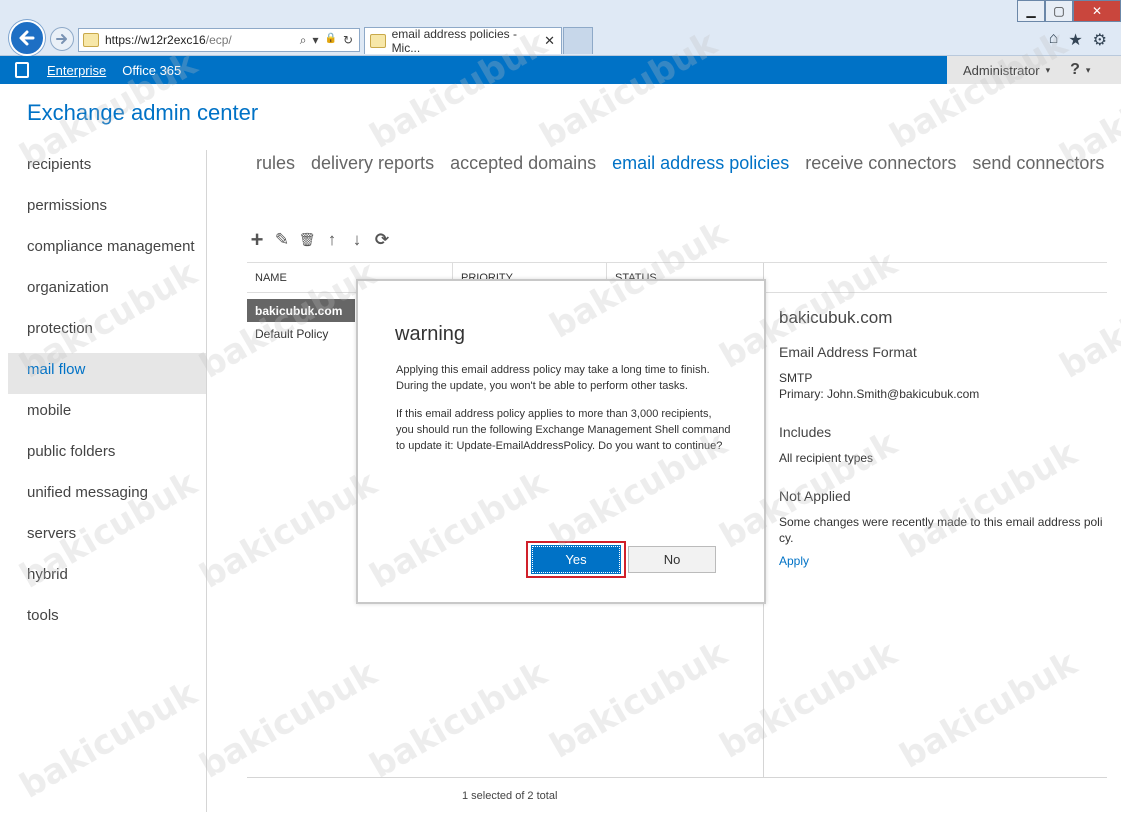 The width and height of the screenshot is (1121, 835). What do you see at coordinates (107, 291) in the screenshot?
I see `nav-item-organization: organization` at bounding box center [107, 291].